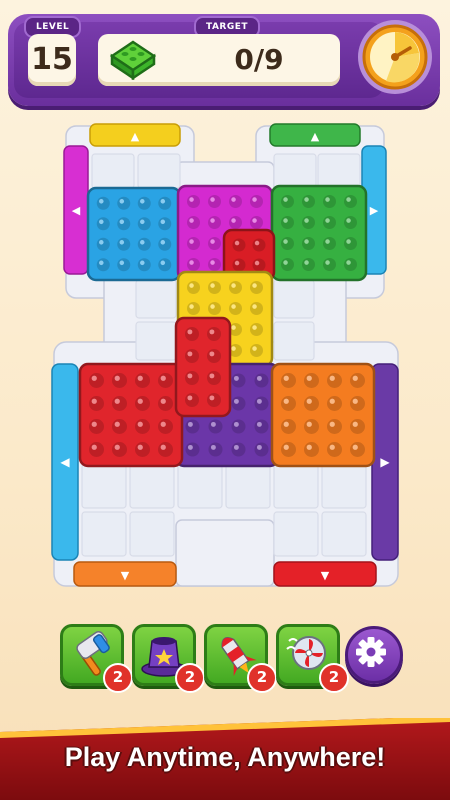 The image size is (450, 800). What do you see at coordinates (240, 658) in the screenshot?
I see `rocket-booster: 2` at bounding box center [240, 658].